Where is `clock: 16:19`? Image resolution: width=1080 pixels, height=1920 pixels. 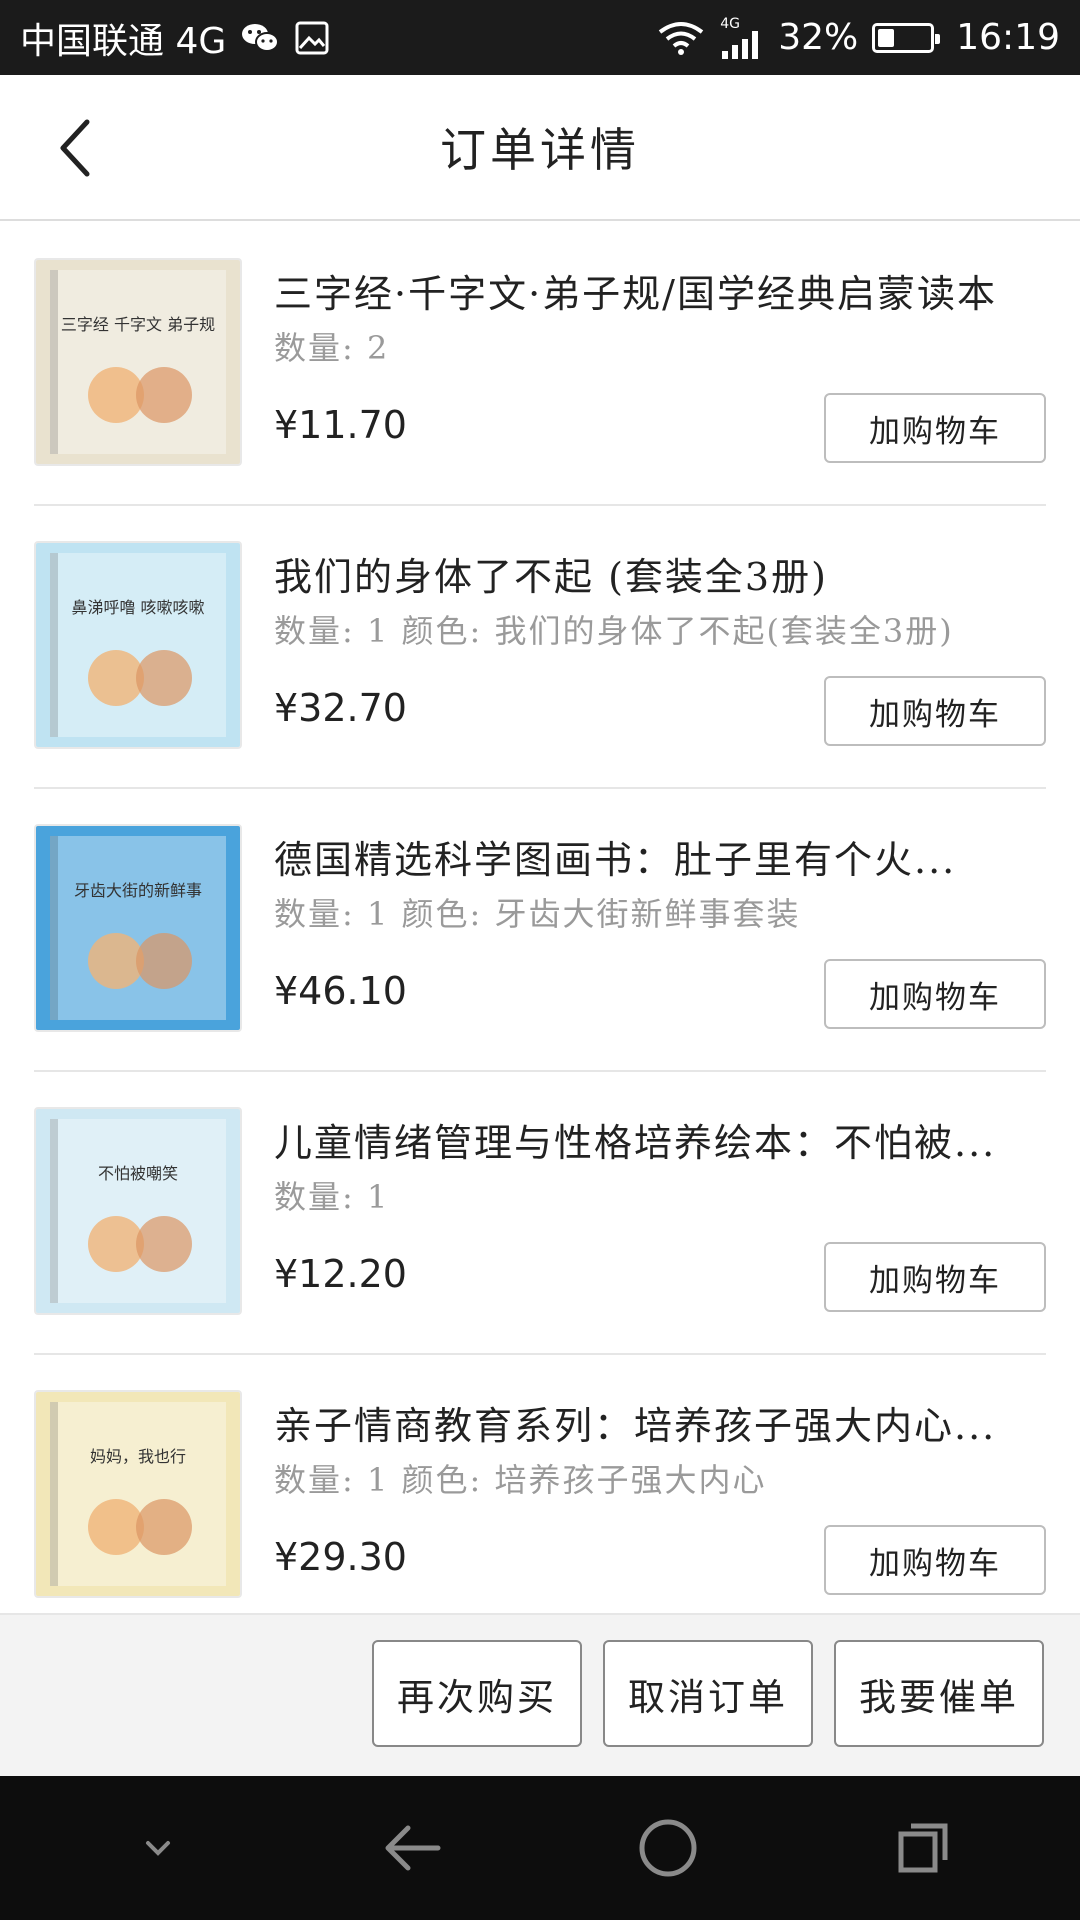 clock: 16:19 is located at coordinates (1008, 37).